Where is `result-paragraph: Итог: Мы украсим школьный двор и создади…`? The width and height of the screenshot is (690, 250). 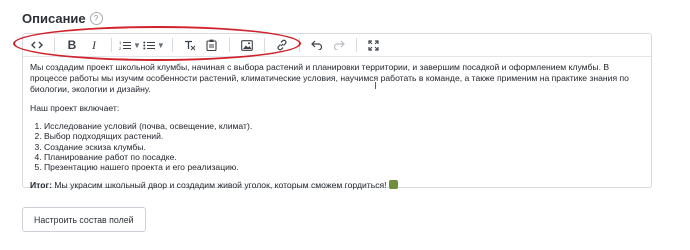 result-paragraph: Итог: Мы украсим школьный двор и создади… is located at coordinates (337, 185).